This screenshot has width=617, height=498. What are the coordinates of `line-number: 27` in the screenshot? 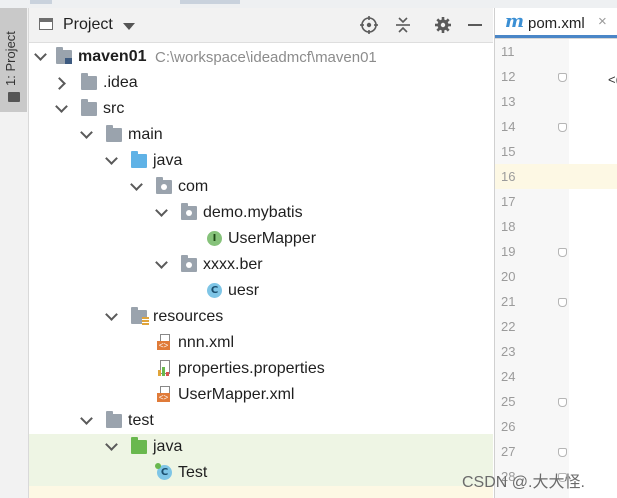 It's located at (532, 451).